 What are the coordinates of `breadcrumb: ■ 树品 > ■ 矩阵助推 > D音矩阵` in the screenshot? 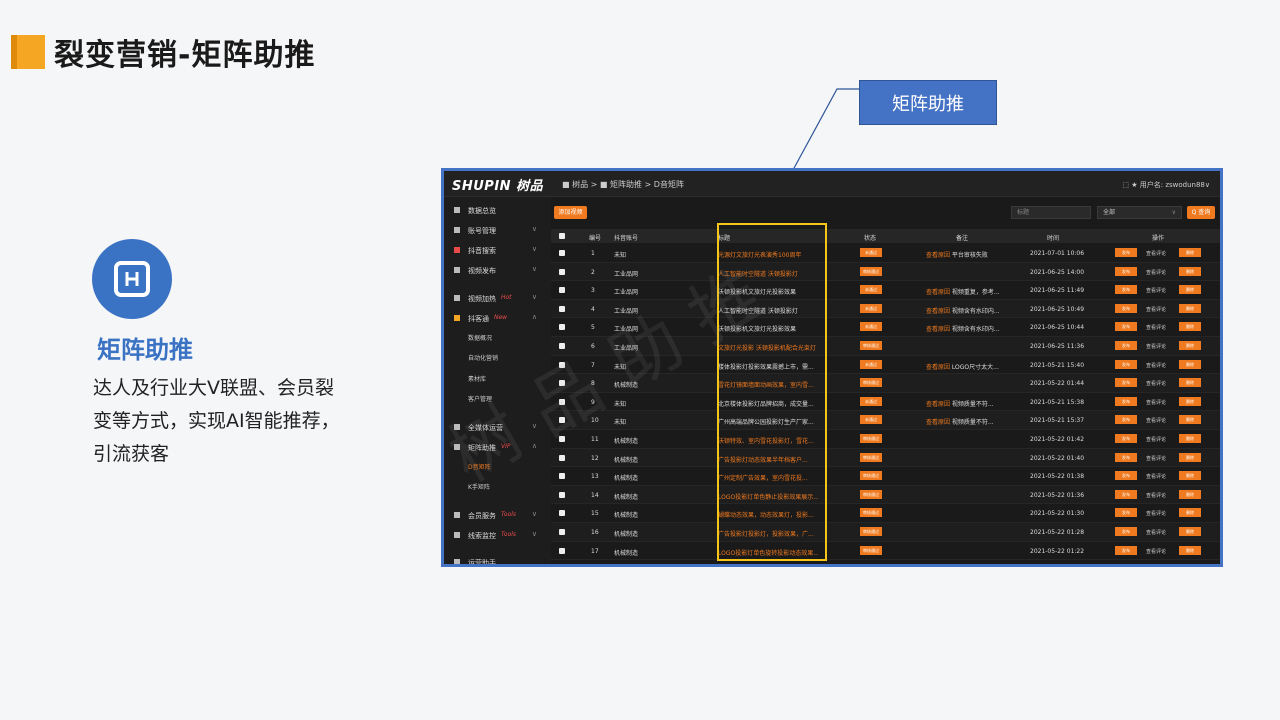 It's located at (623, 184).